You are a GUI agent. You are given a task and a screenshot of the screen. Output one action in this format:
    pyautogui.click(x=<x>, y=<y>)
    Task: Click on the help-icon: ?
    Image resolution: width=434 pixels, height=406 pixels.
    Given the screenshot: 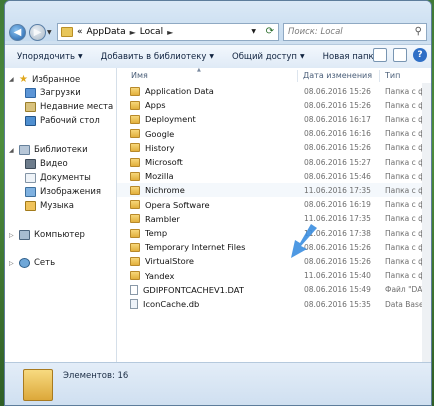 What is the action you would take?
    pyautogui.click(x=420, y=55)
    